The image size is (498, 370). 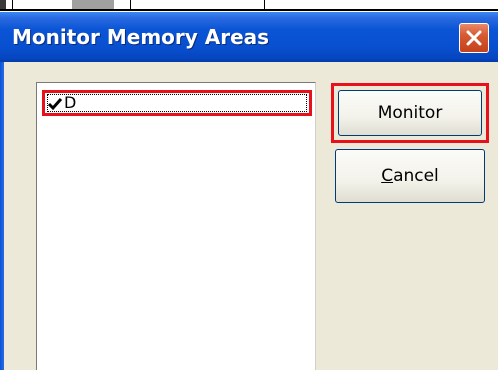 I want to click on dialog-frame-edge, so click(x=2, y=216).